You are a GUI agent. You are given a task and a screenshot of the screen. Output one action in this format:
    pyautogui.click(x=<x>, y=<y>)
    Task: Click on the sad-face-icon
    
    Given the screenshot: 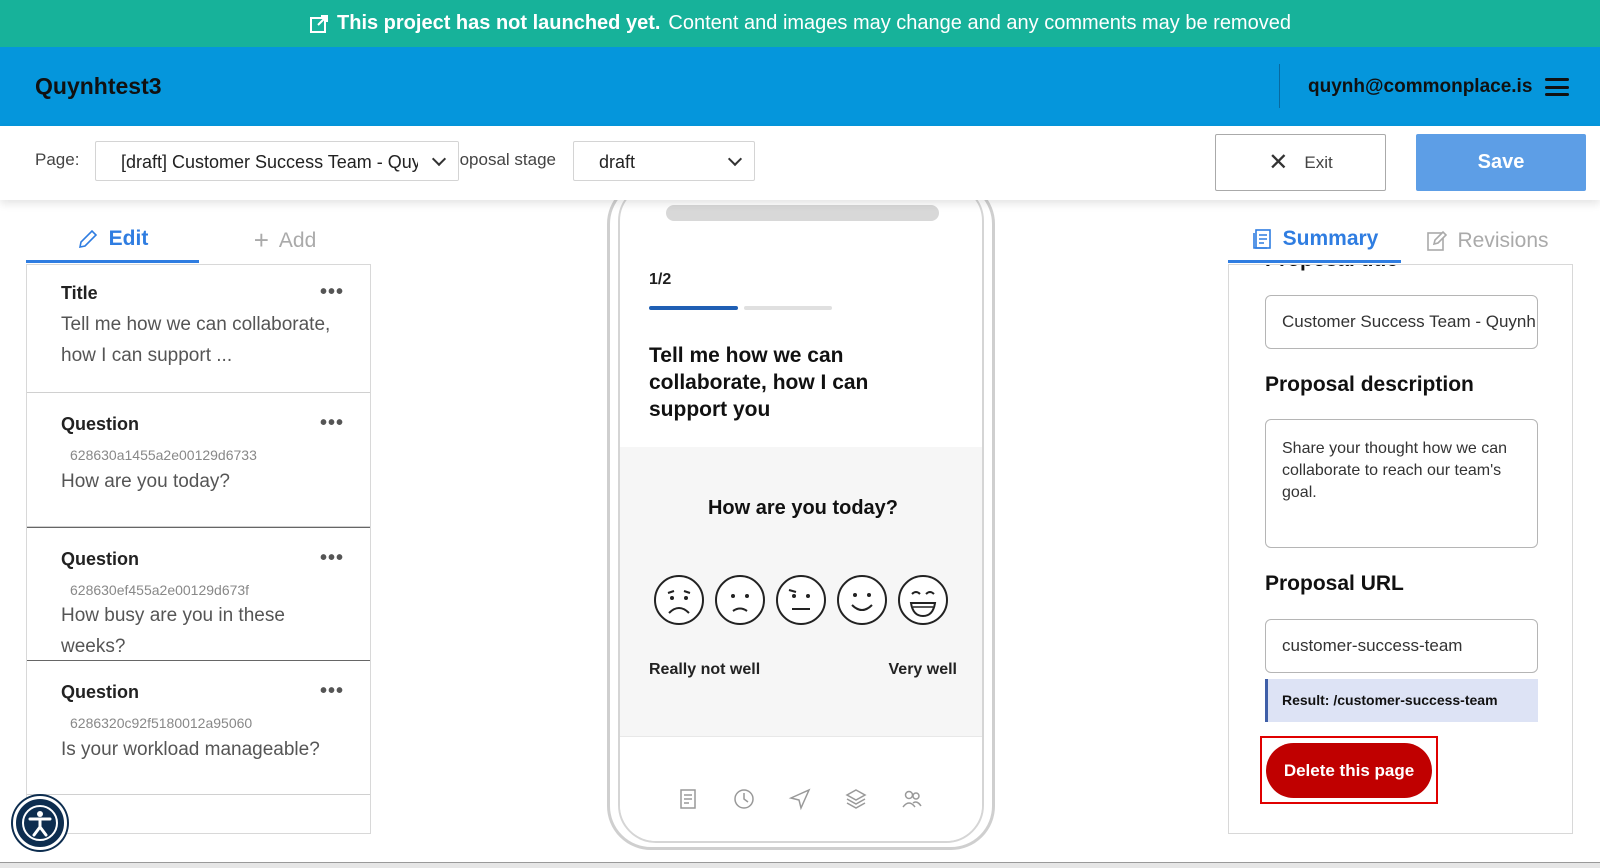 What is the action you would take?
    pyautogui.click(x=740, y=600)
    